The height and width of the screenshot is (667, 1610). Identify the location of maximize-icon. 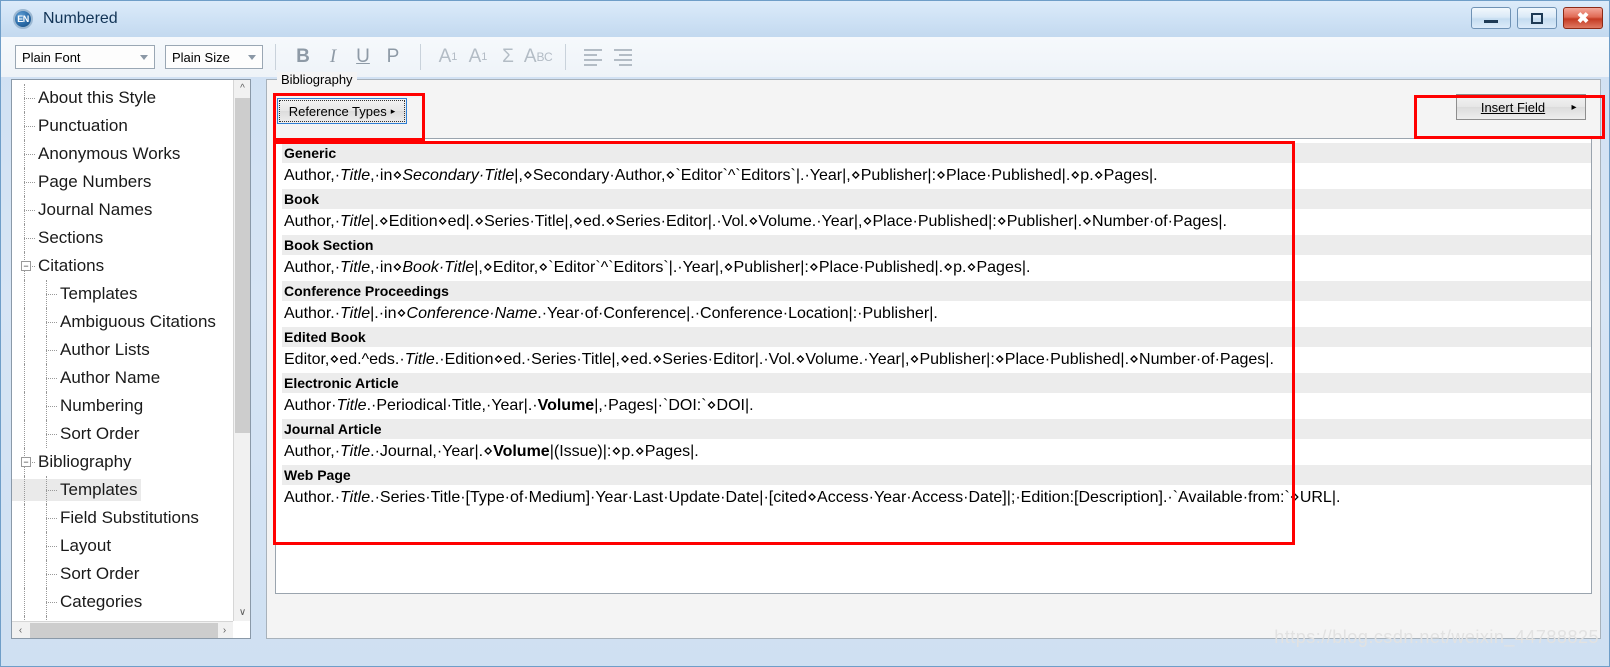
(1537, 18).